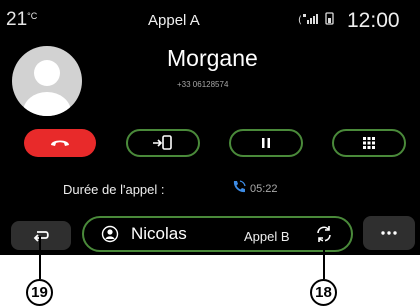 The image size is (420, 308). I want to click on clock: 12:00, so click(373, 20).